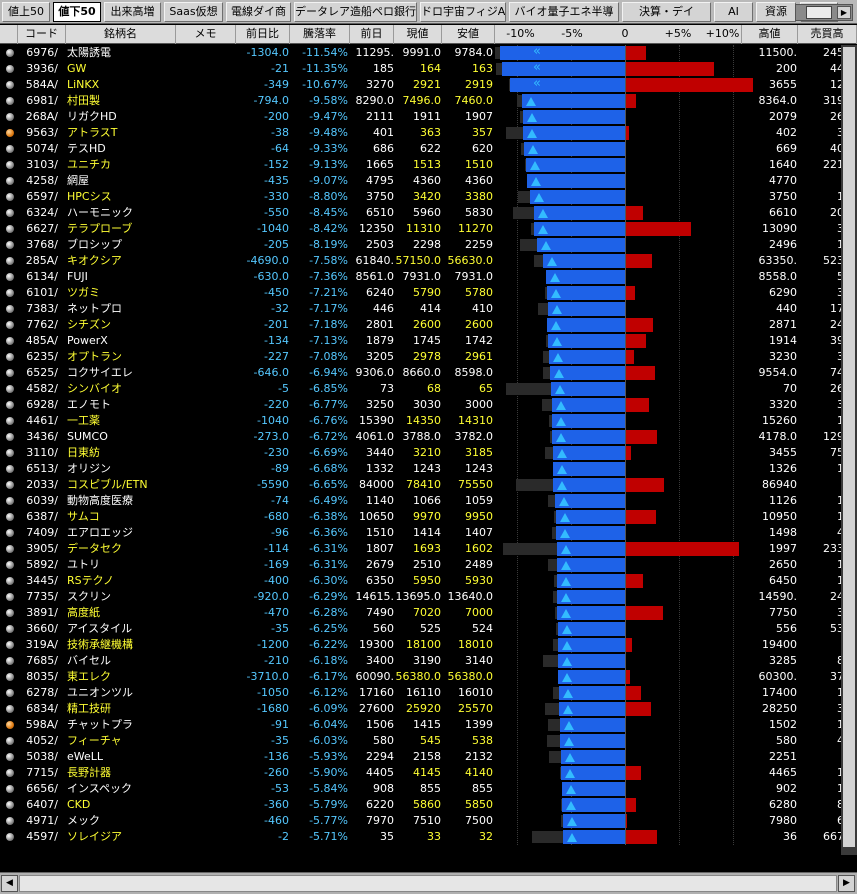  I want to click on header-memo: メモ, so click(206, 34).